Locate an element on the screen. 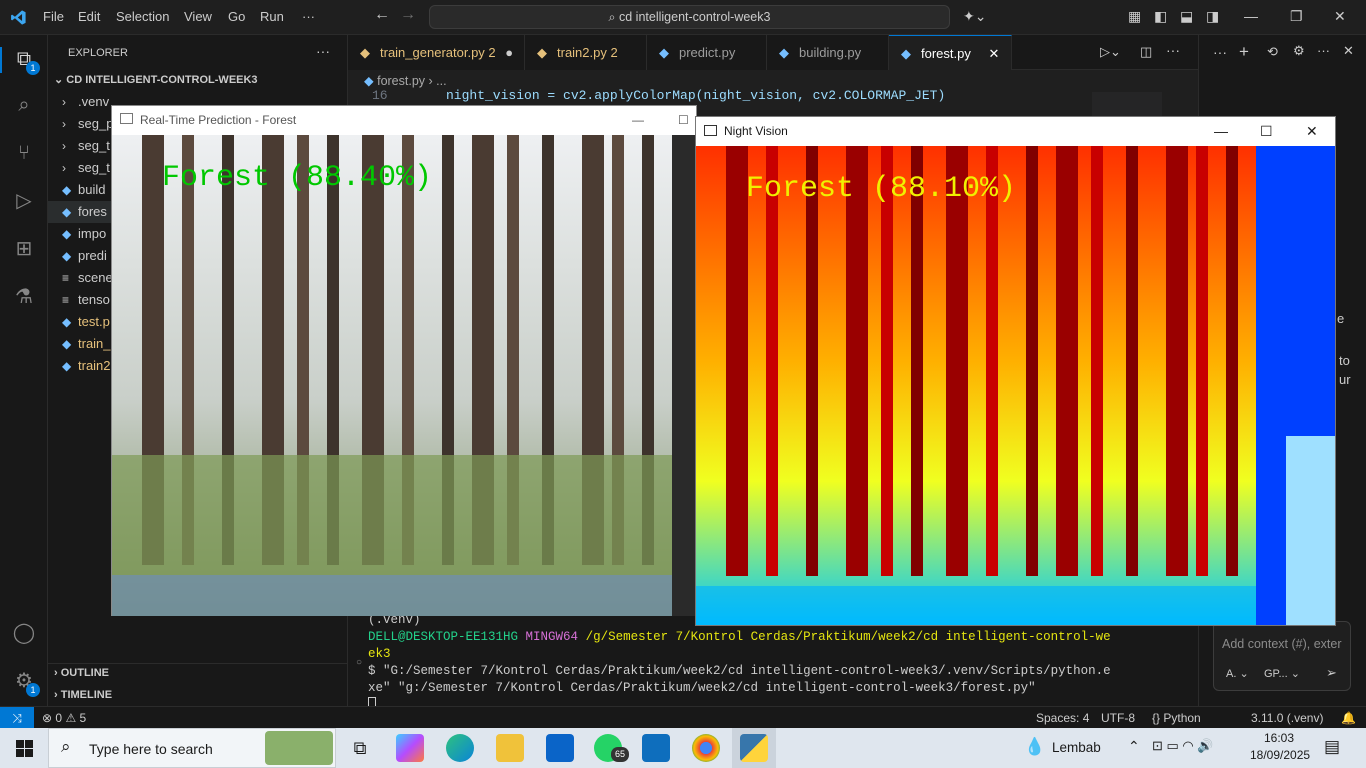 The height and width of the screenshot is (768, 1366). menu-more: ··· is located at coordinates (308, 16).